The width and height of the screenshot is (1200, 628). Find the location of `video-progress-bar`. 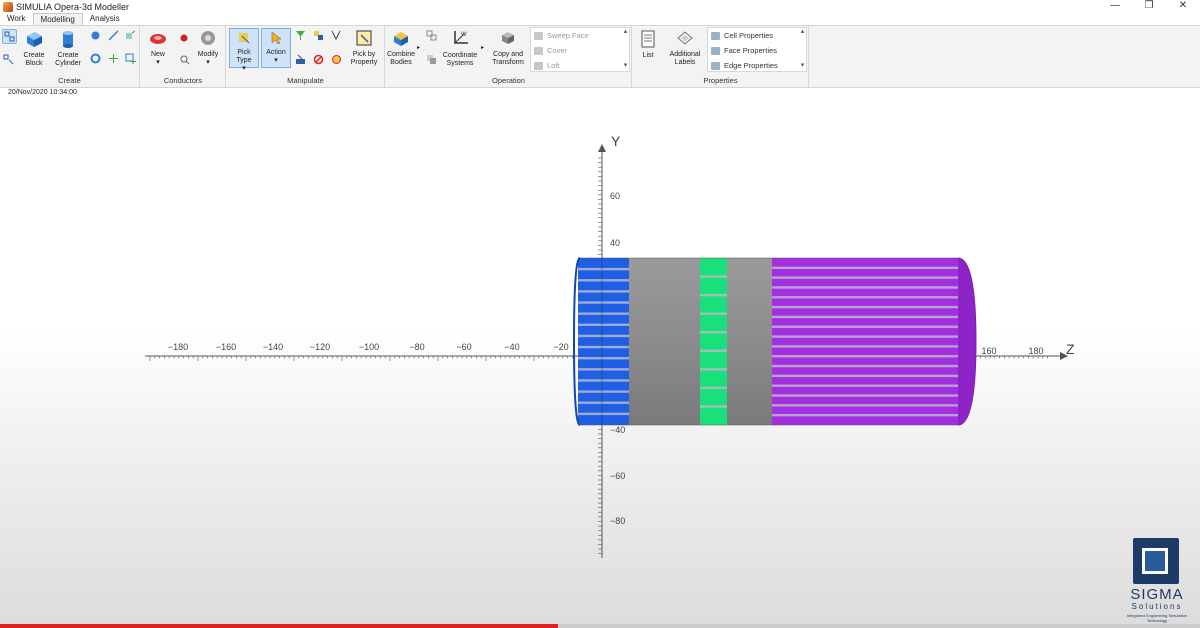

video-progress-bar is located at coordinates (600, 626).